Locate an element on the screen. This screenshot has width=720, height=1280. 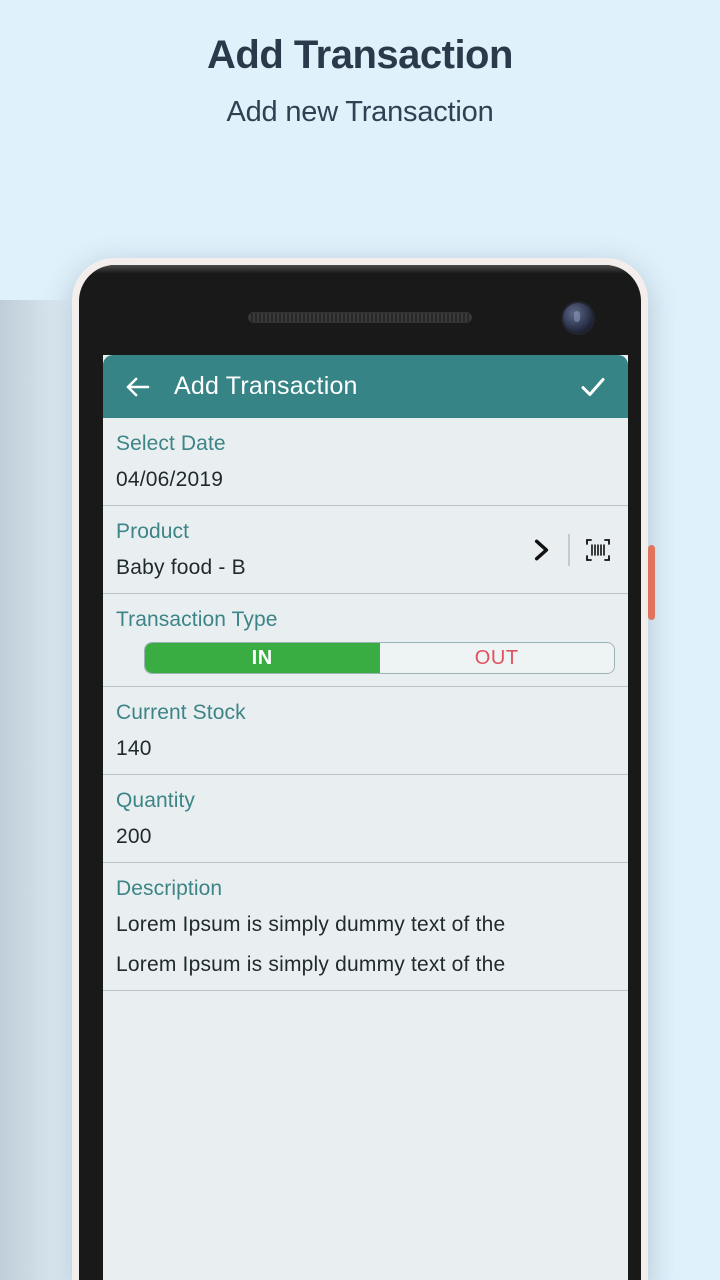
quantity-label: Quantity is located at coordinates (156, 800).